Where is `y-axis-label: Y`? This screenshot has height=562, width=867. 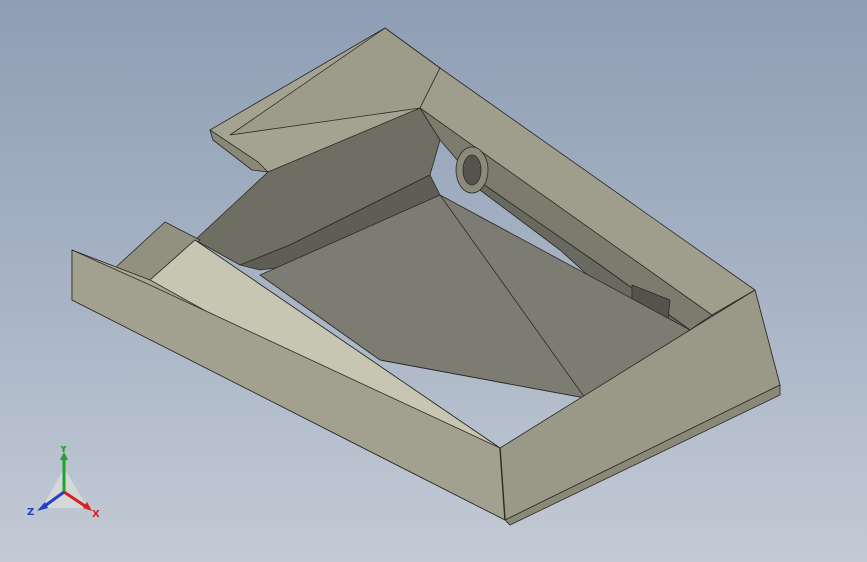 y-axis-label: Y is located at coordinates (63, 450).